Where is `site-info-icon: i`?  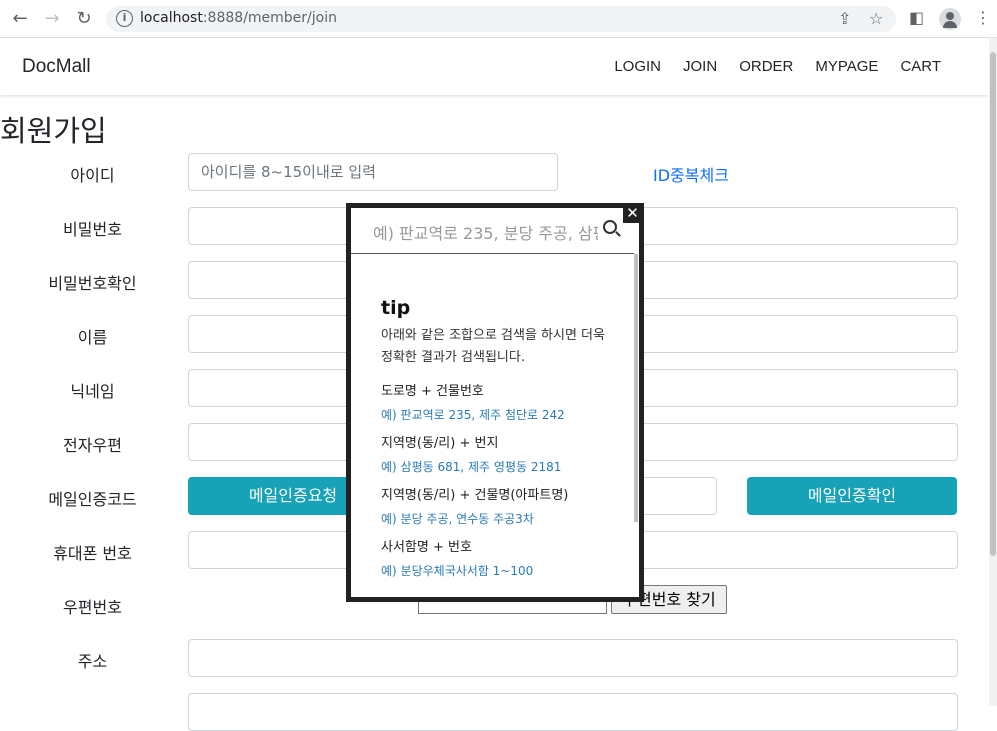 site-info-icon: i is located at coordinates (124, 18).